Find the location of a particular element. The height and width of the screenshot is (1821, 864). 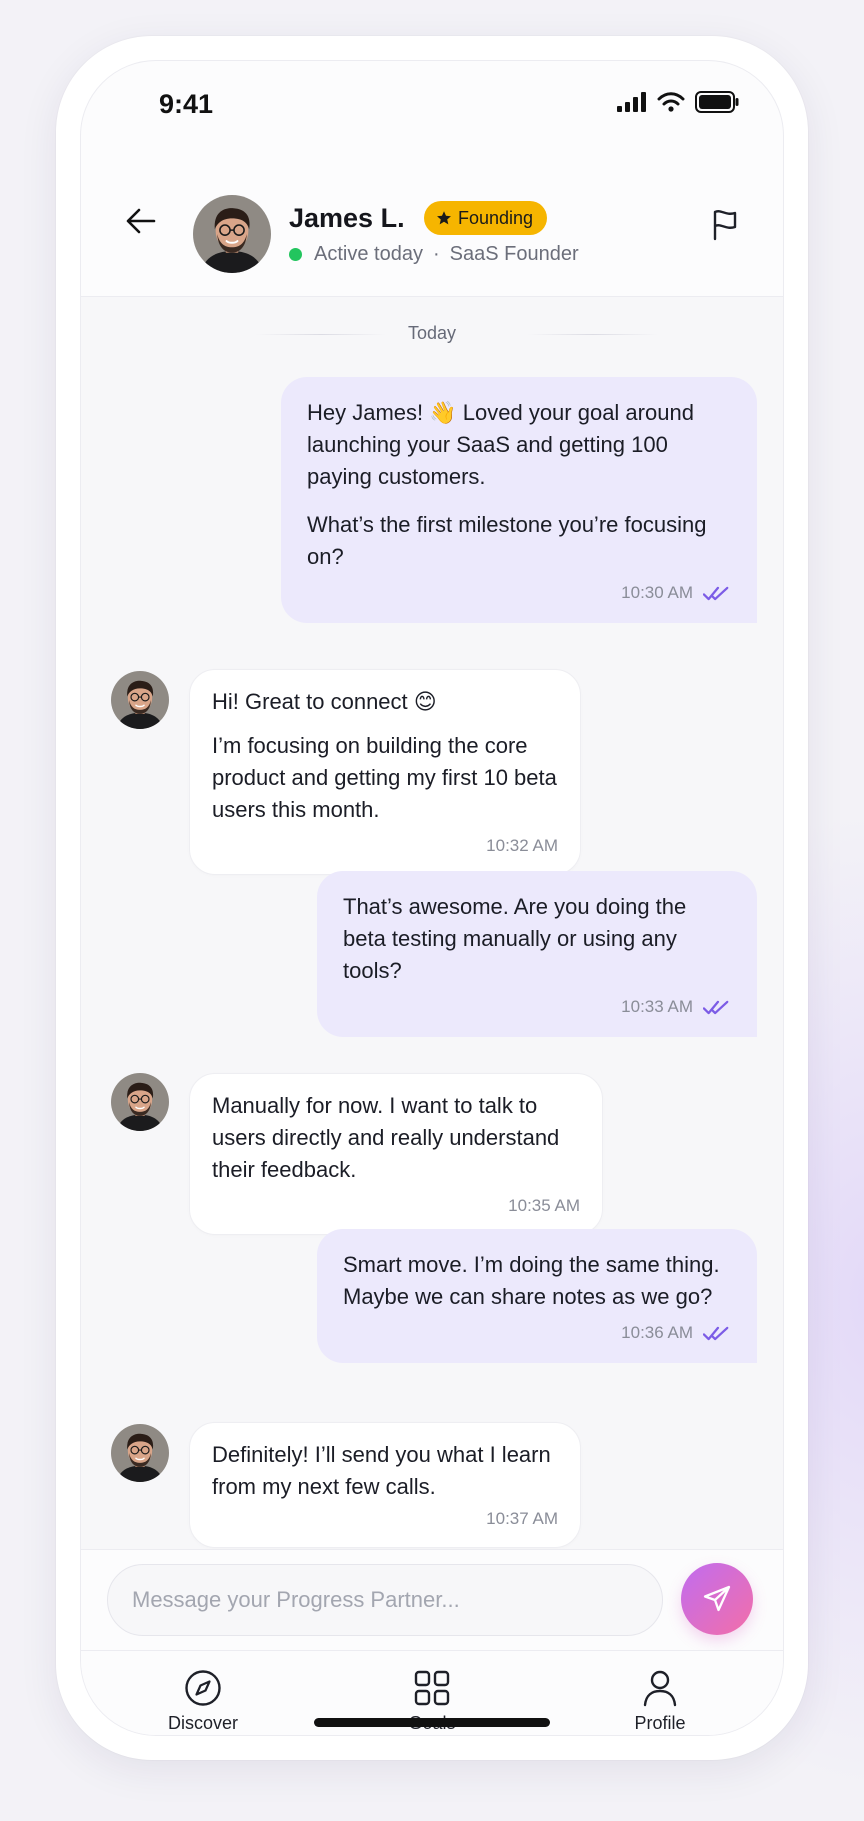

star-icon is located at coordinates (444, 218).